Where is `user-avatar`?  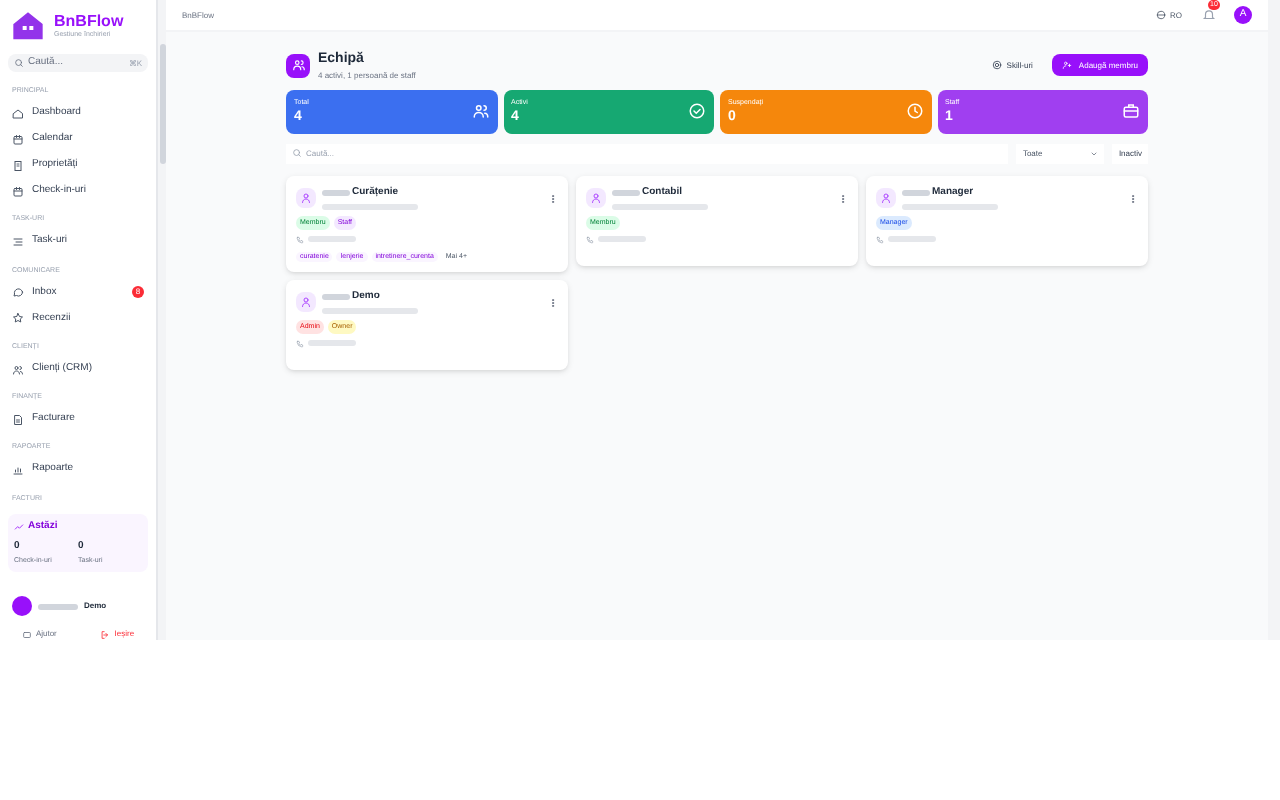
user-avatar is located at coordinates (22, 606).